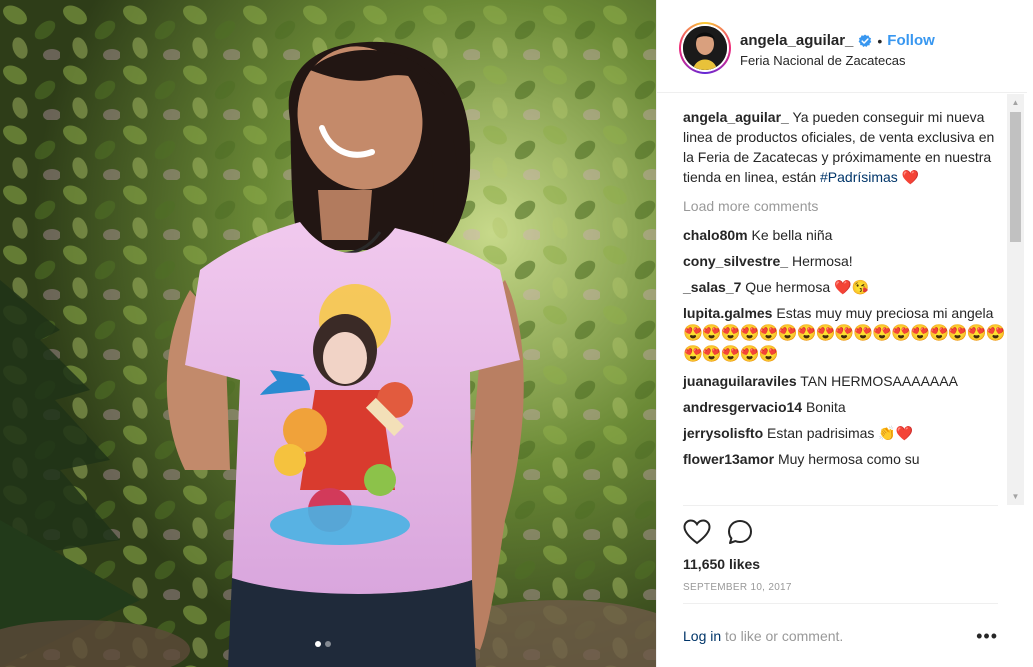 The image size is (1033, 667). Describe the element at coordinates (723, 433) in the screenshot. I see `comment-username: jerrysolisfto` at that location.